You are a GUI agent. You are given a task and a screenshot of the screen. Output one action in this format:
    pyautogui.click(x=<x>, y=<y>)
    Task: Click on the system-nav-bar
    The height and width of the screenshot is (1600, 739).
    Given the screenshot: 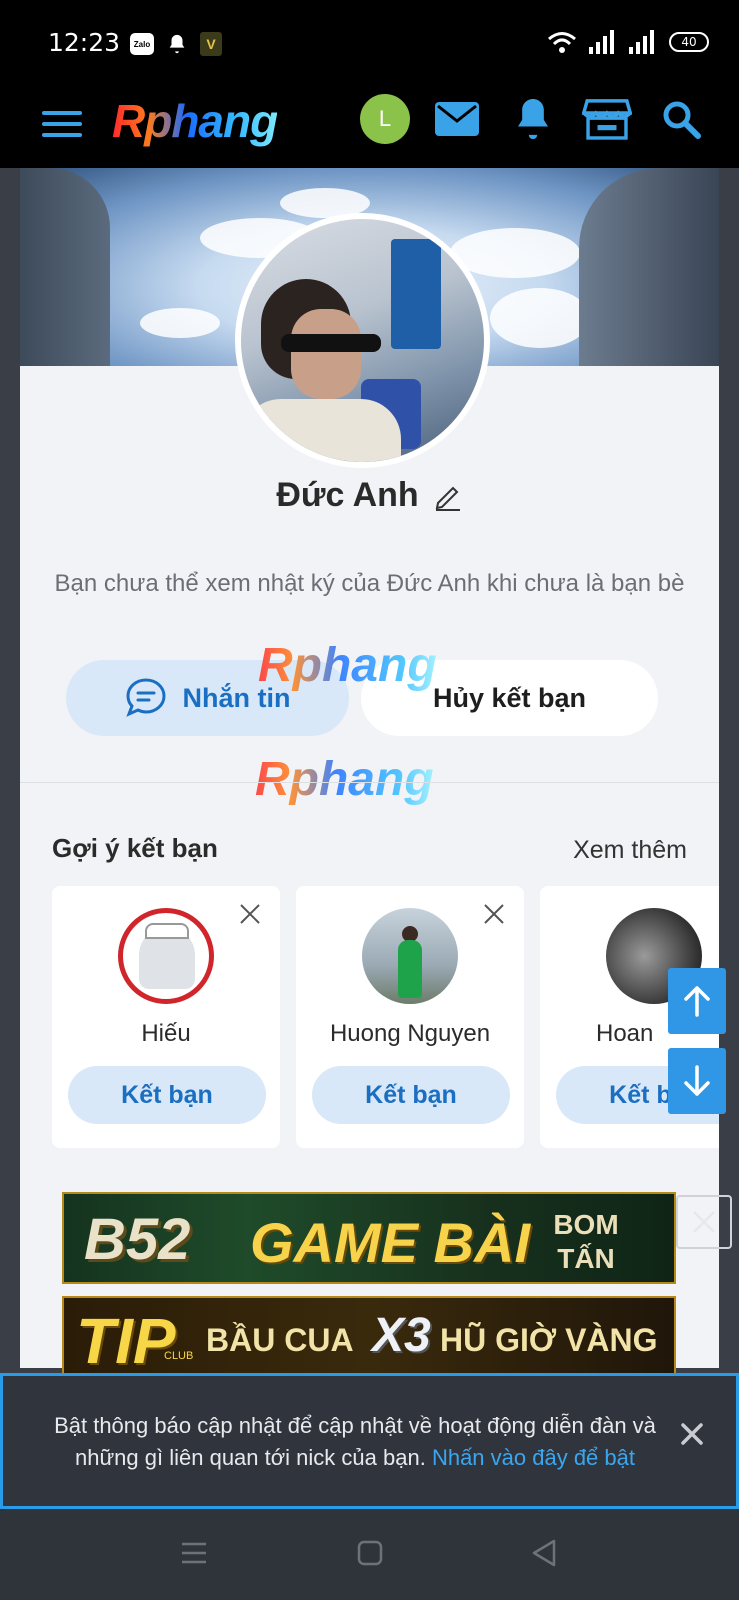 What is the action you would take?
    pyautogui.click(x=369, y=1554)
    